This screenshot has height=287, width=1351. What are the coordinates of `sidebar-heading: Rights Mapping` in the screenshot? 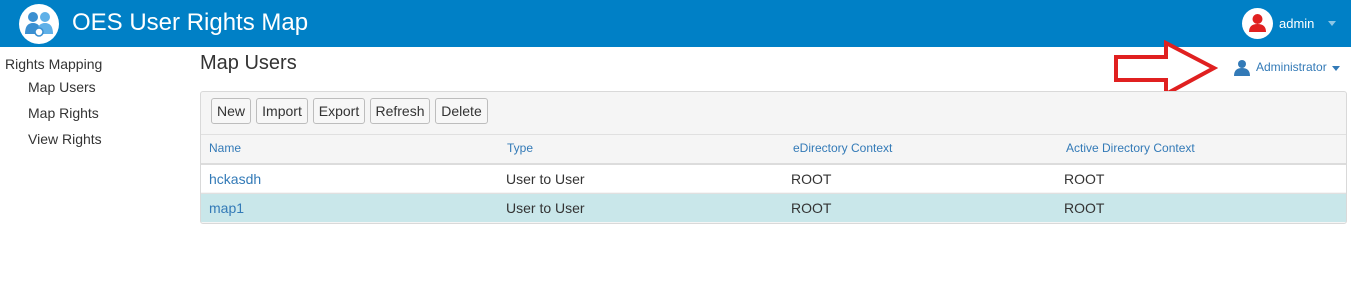 It's located at (54, 64).